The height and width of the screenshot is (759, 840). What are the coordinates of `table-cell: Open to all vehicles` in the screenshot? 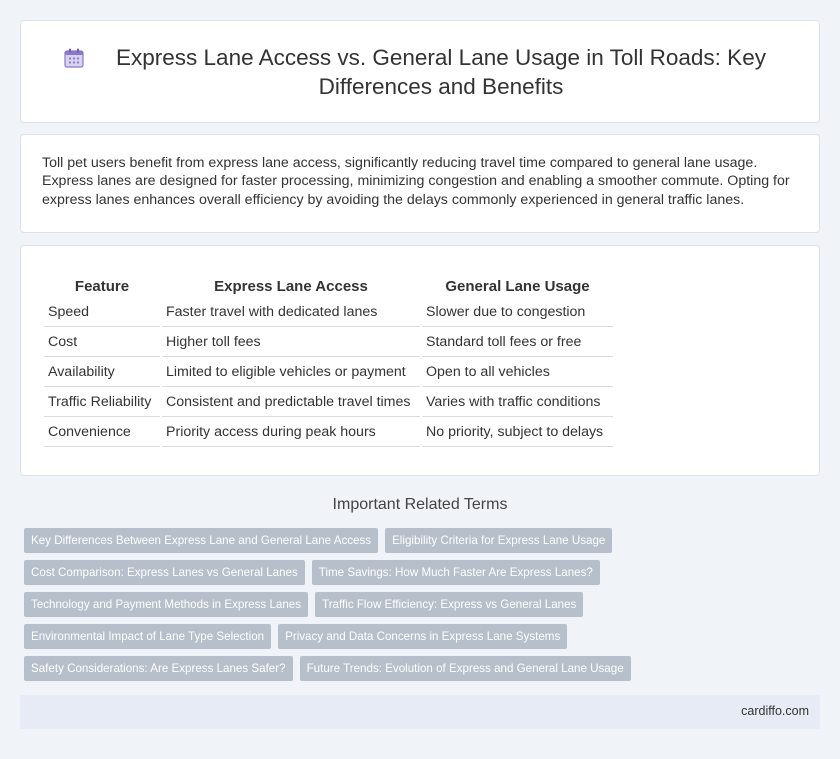 It's located at (517, 372).